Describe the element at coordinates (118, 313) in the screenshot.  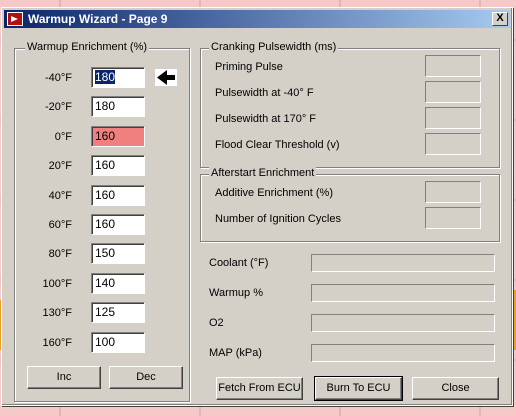
I see `warmup-value-input: 125` at that location.